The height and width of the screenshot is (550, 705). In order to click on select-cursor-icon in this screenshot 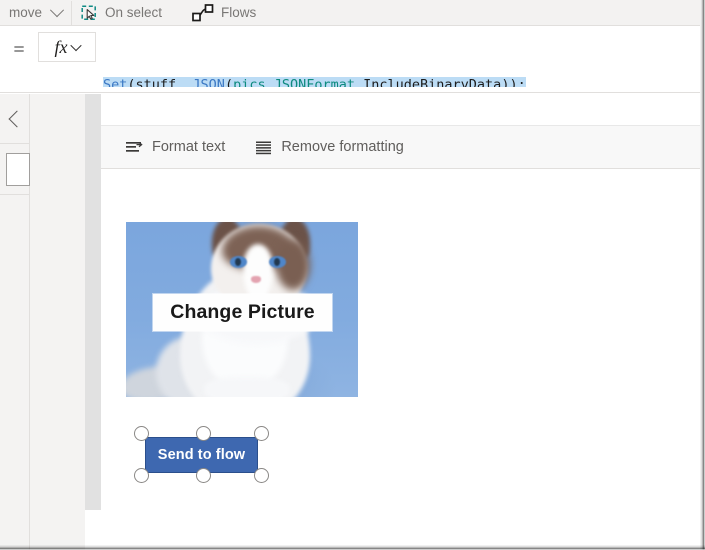, I will do `click(89, 12)`.